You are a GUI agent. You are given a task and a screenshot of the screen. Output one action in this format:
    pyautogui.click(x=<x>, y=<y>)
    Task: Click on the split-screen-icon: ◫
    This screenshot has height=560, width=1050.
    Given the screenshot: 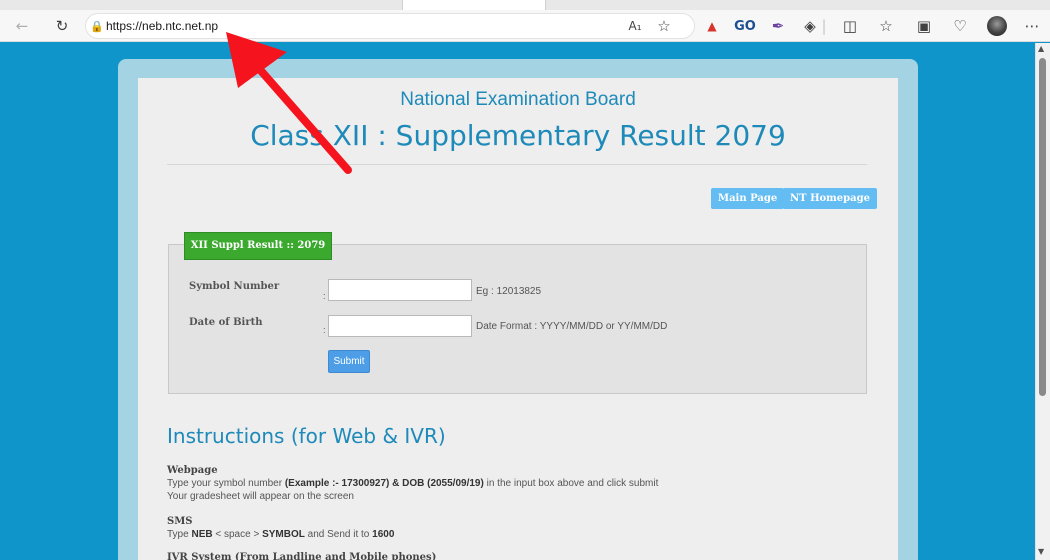 What is the action you would take?
    pyautogui.click(x=850, y=26)
    